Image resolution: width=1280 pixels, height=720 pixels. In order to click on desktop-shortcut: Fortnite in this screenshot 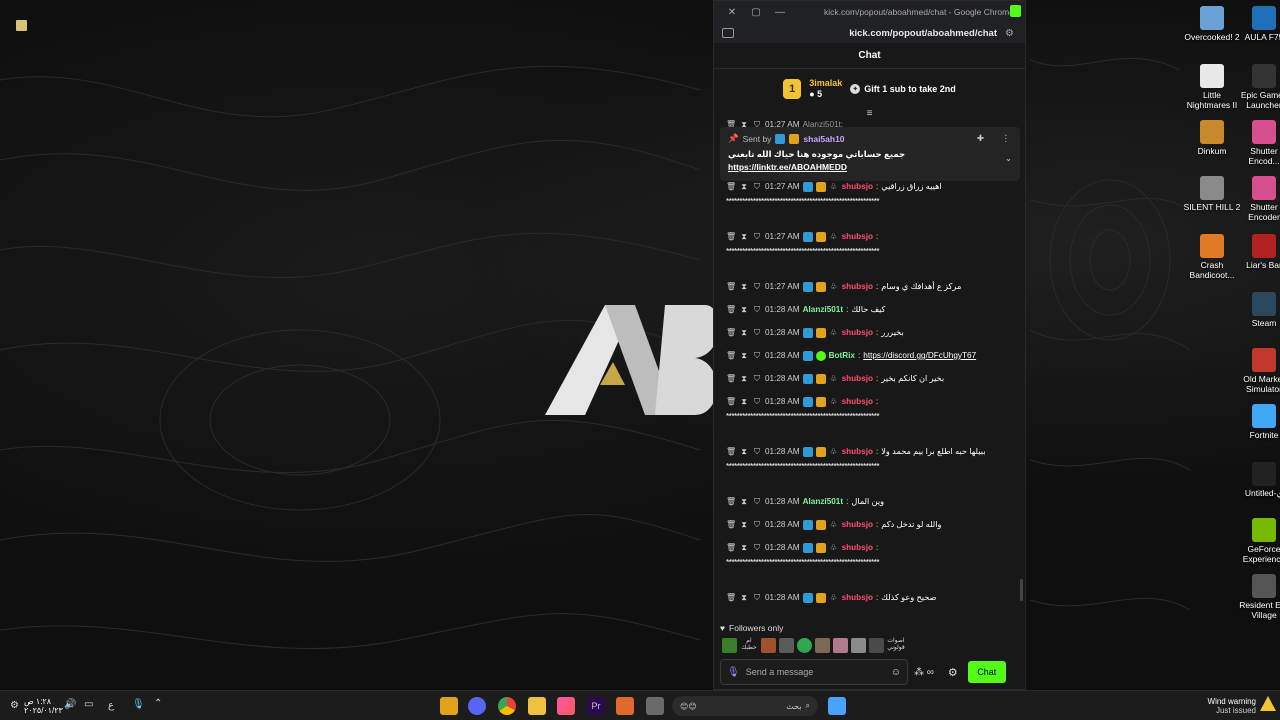, I will do `click(1257, 422)`.